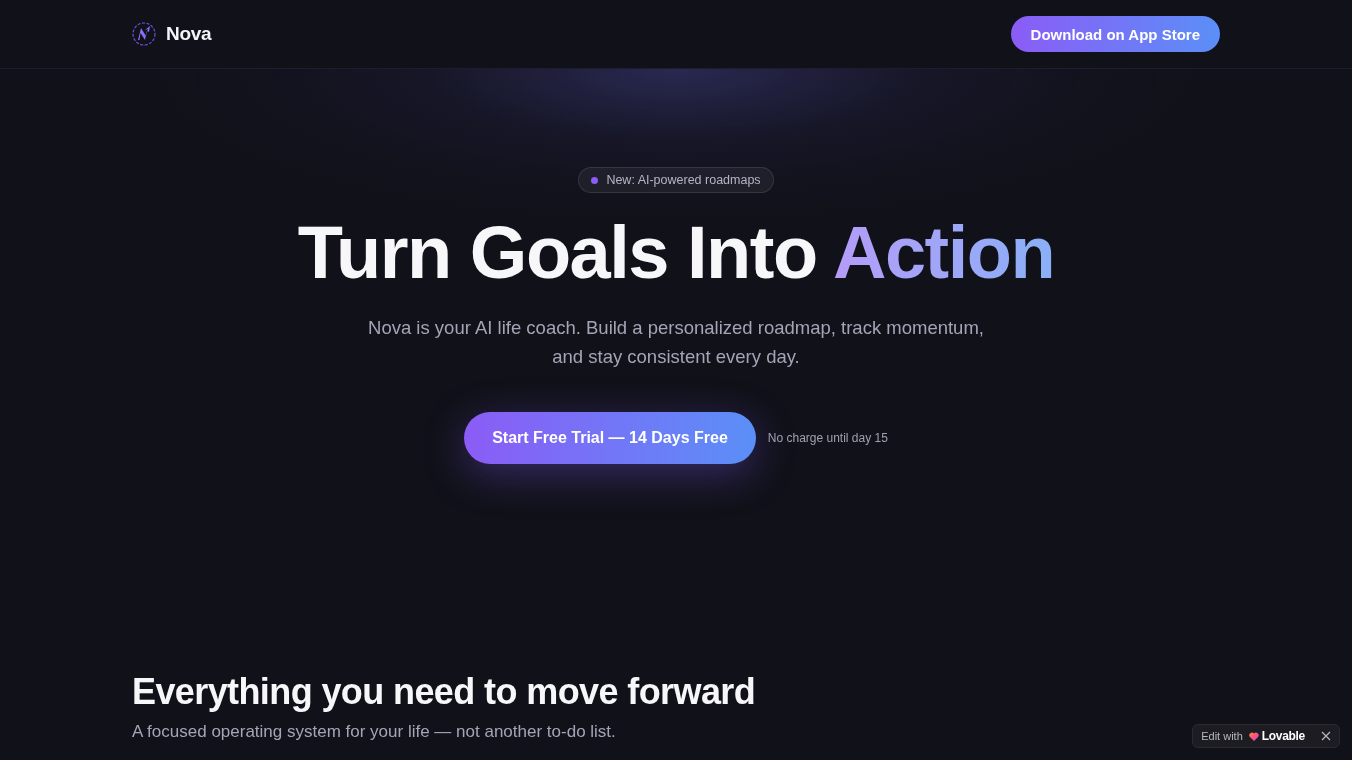  What do you see at coordinates (676, 253) in the screenshot?
I see `hero-title: Turn Goals Into Action` at bounding box center [676, 253].